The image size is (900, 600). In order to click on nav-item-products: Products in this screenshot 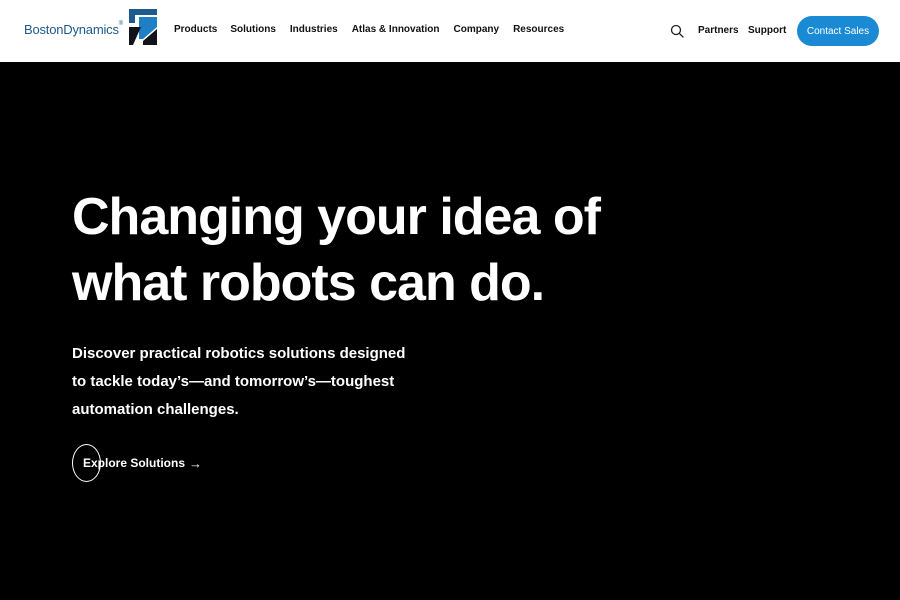, I will do `click(195, 29)`.